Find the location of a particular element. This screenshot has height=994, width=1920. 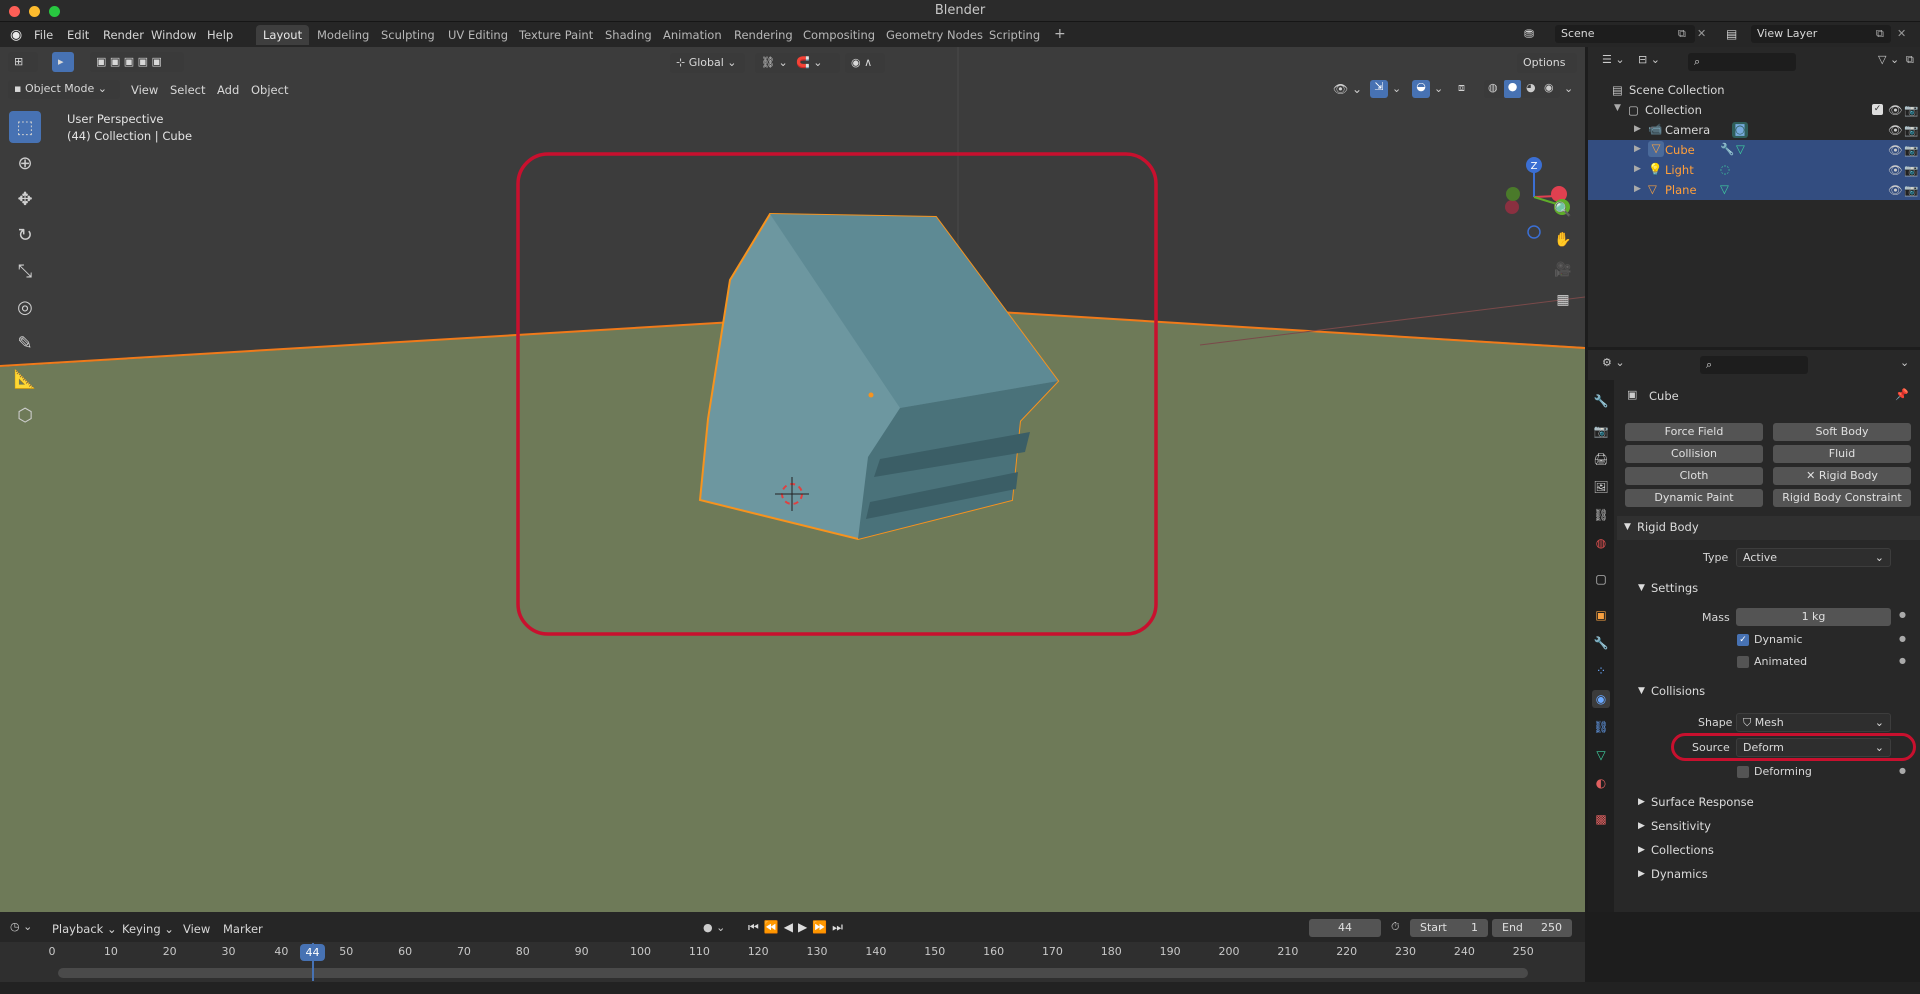

view-layer-tab-icon: 🖼 is located at coordinates (1601, 487).